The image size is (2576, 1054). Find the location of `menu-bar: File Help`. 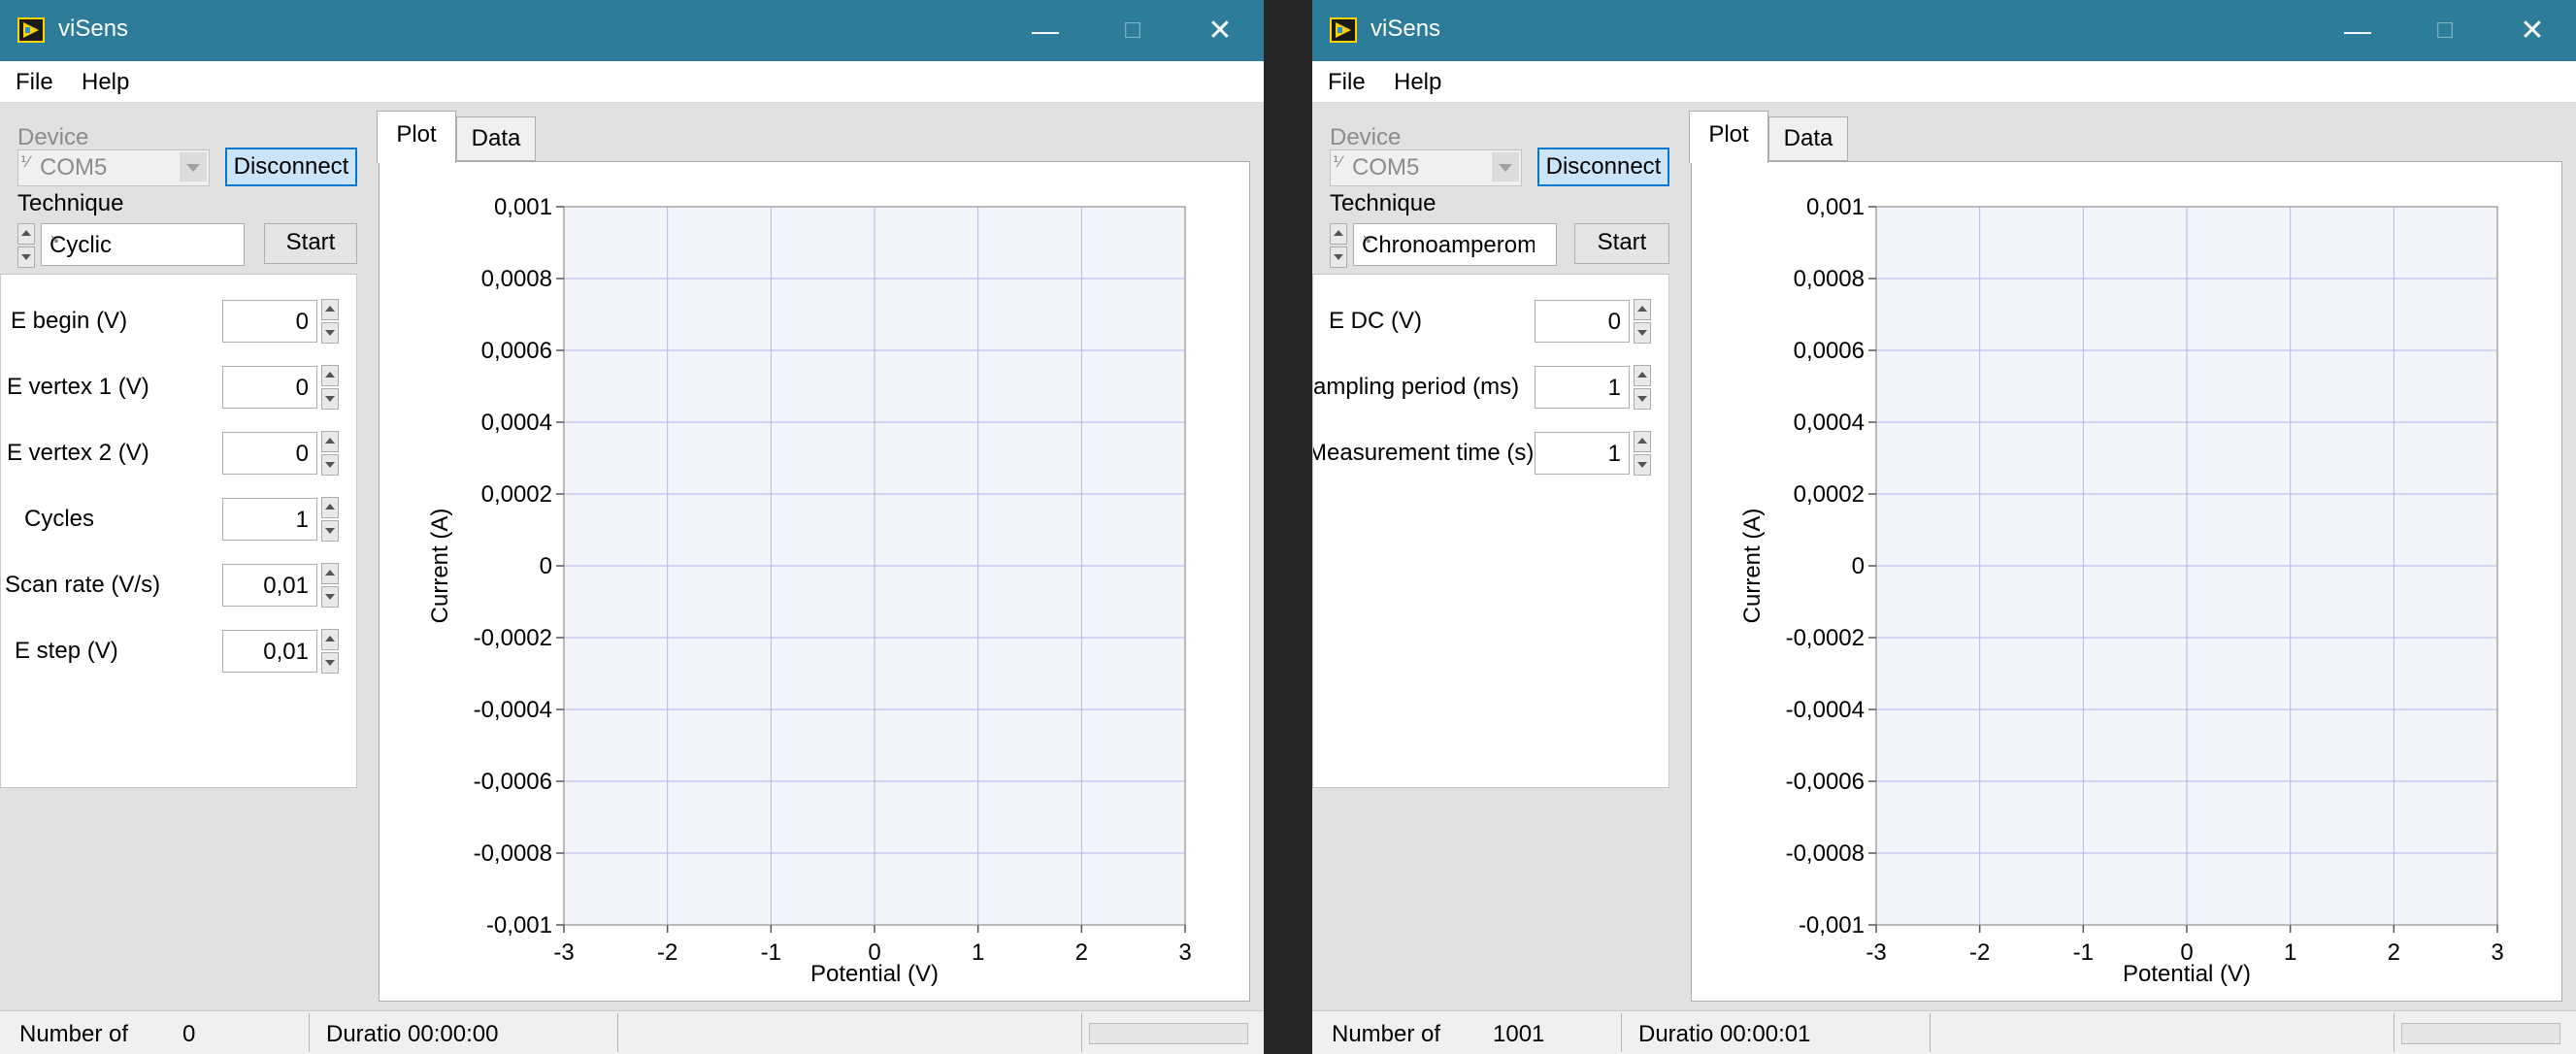

menu-bar: File Help is located at coordinates (1944, 82).